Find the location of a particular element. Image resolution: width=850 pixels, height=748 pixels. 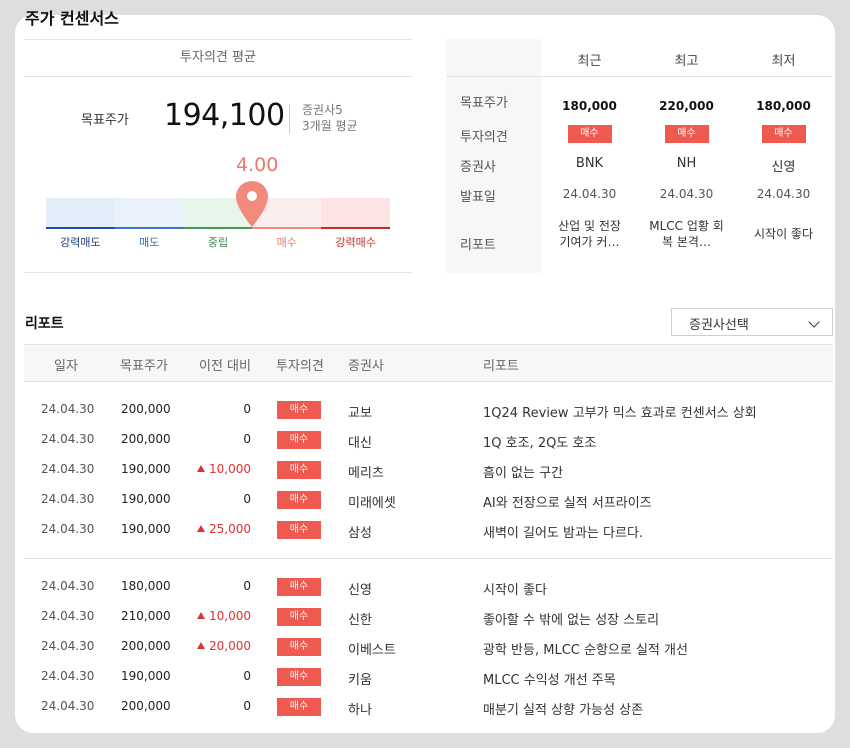

row-report-link: 새벽이 길어도 밤과는 다르다. is located at coordinates (563, 531).